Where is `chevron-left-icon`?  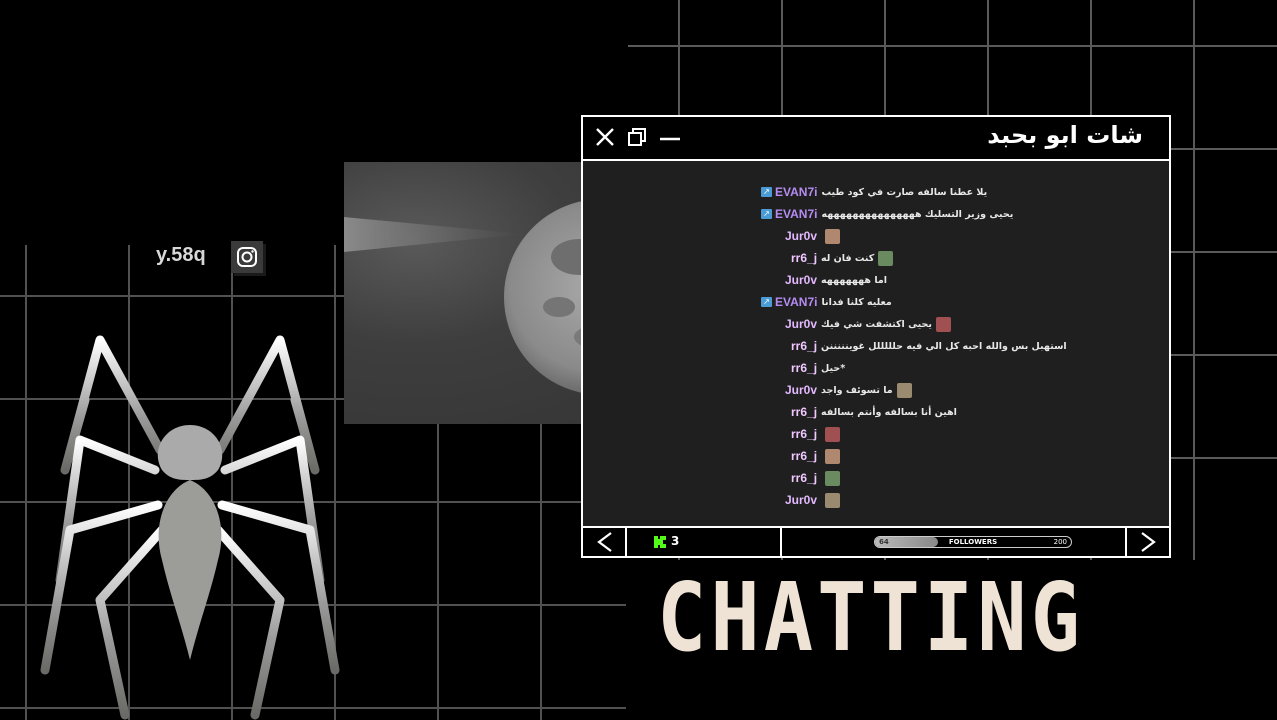
chevron-left-icon is located at coordinates (604, 542).